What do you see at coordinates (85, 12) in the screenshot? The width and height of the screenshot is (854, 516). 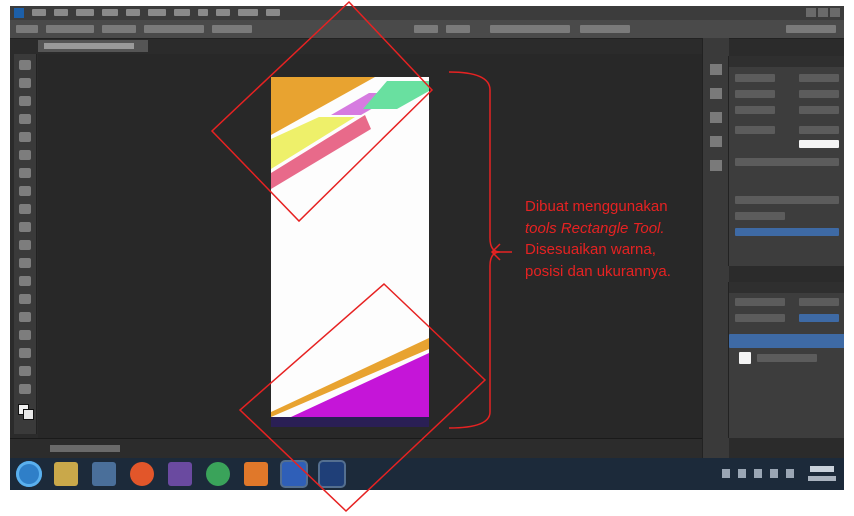 I see `menu-image` at bounding box center [85, 12].